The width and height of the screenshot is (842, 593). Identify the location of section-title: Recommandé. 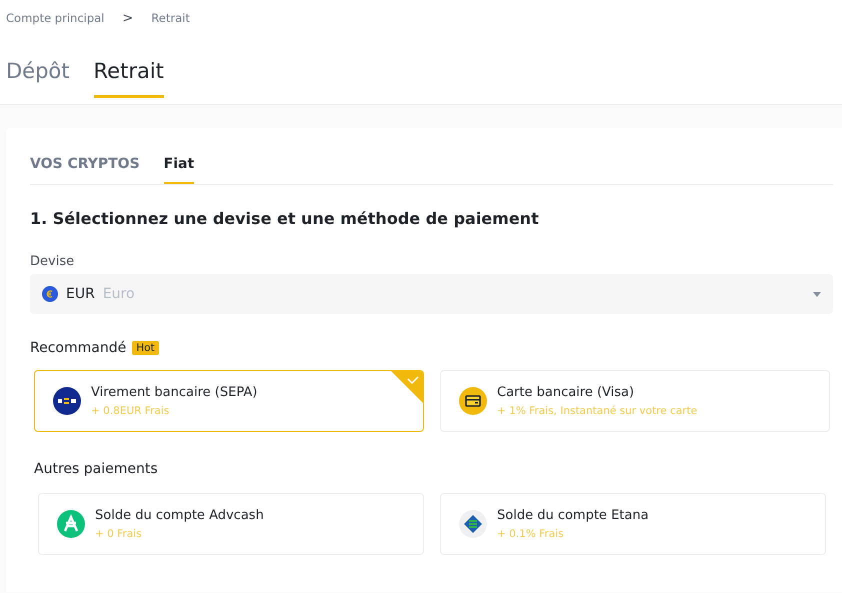
(78, 348).